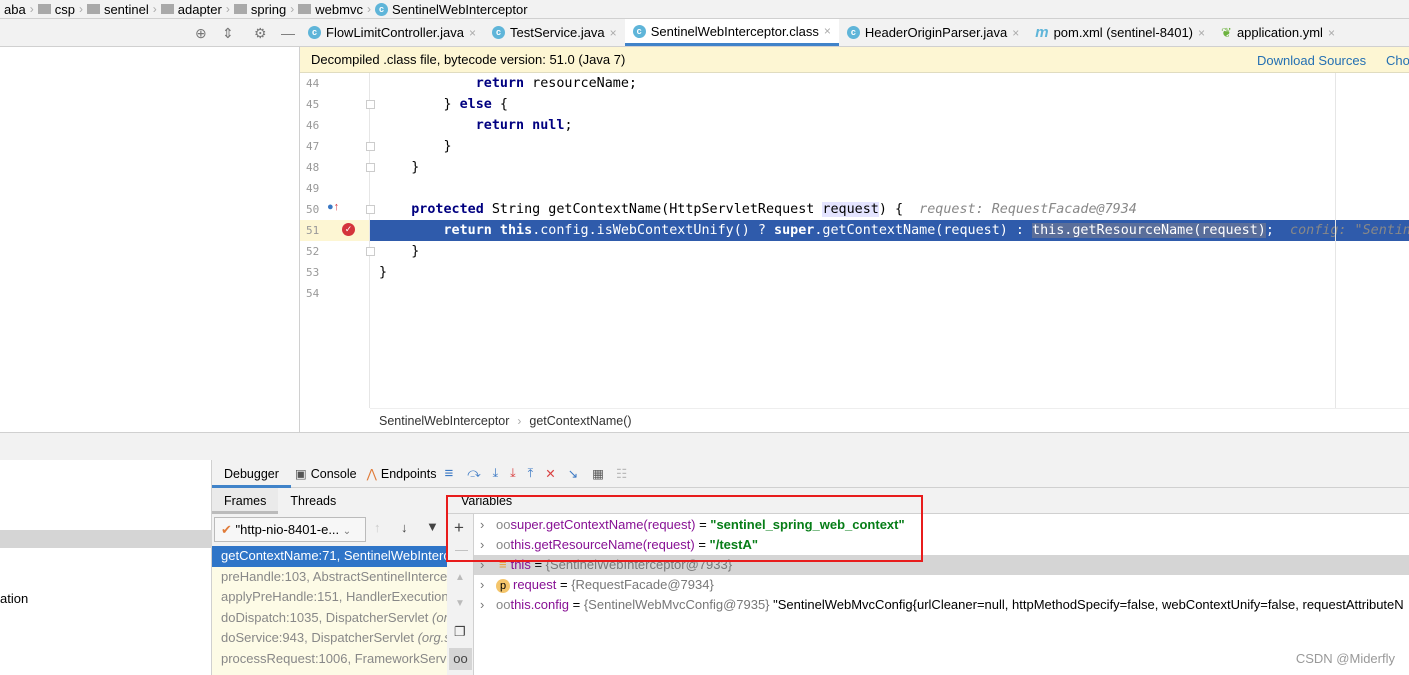  I want to click on tab-debugger: Debugger, so click(251, 474).